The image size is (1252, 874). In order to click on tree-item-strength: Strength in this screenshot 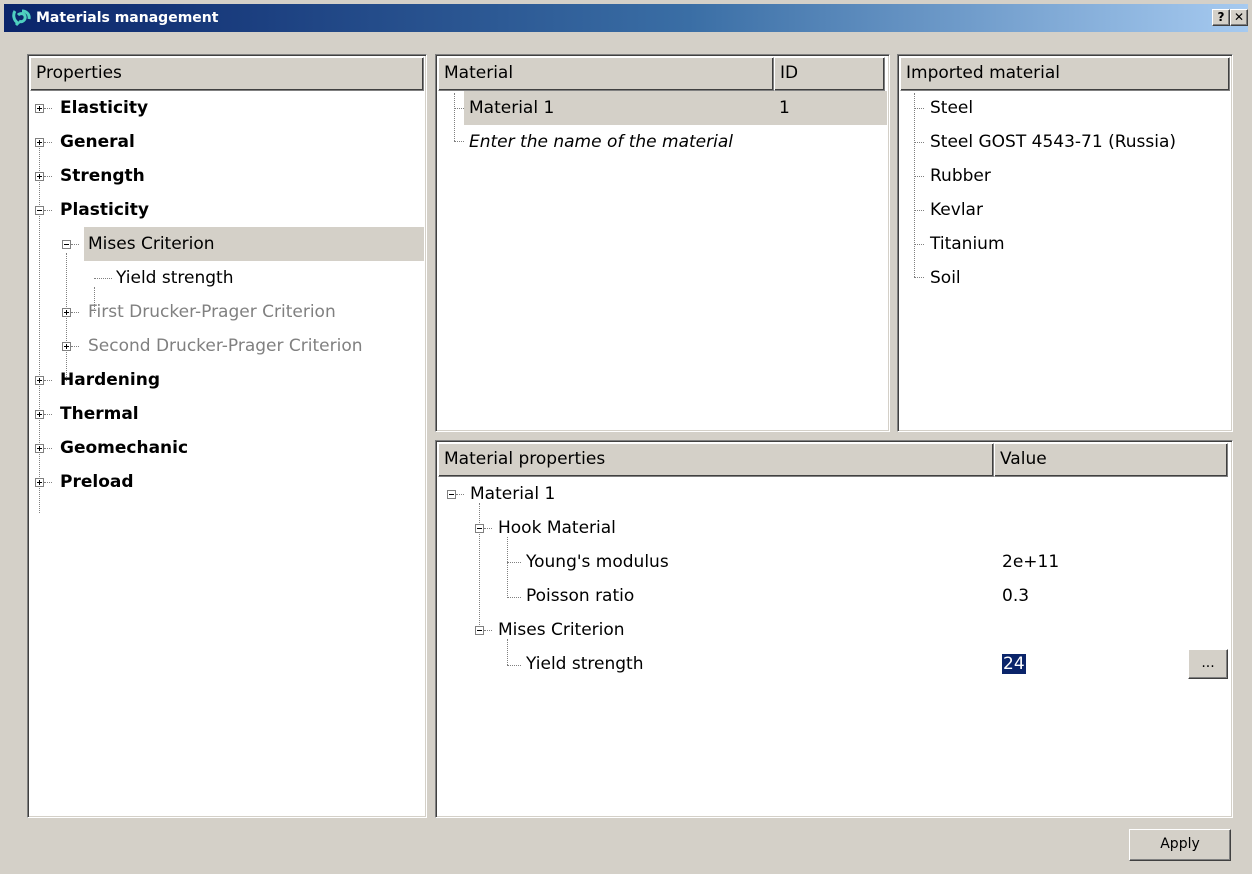, I will do `click(102, 176)`.